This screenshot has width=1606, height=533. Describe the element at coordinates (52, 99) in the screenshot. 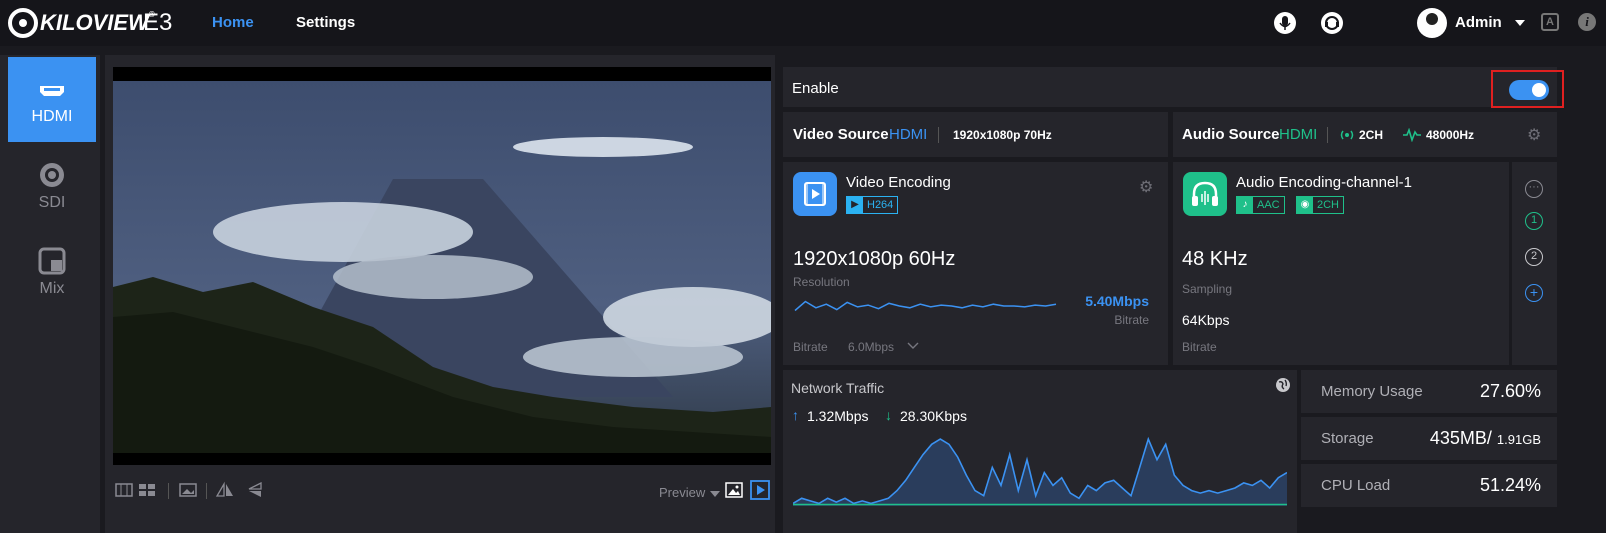

I see `sidebar-item-hdmi: HDMI` at that location.